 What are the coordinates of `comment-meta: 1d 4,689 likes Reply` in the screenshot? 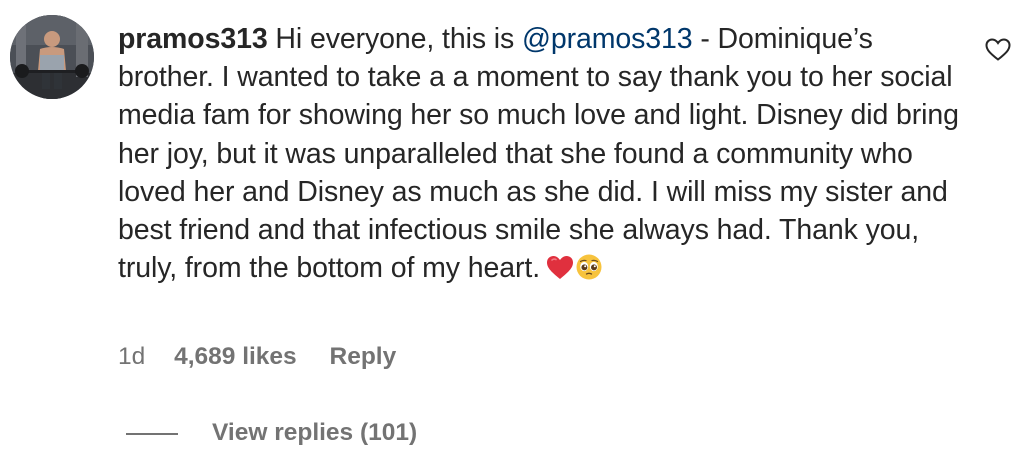 It's located at (257, 357).